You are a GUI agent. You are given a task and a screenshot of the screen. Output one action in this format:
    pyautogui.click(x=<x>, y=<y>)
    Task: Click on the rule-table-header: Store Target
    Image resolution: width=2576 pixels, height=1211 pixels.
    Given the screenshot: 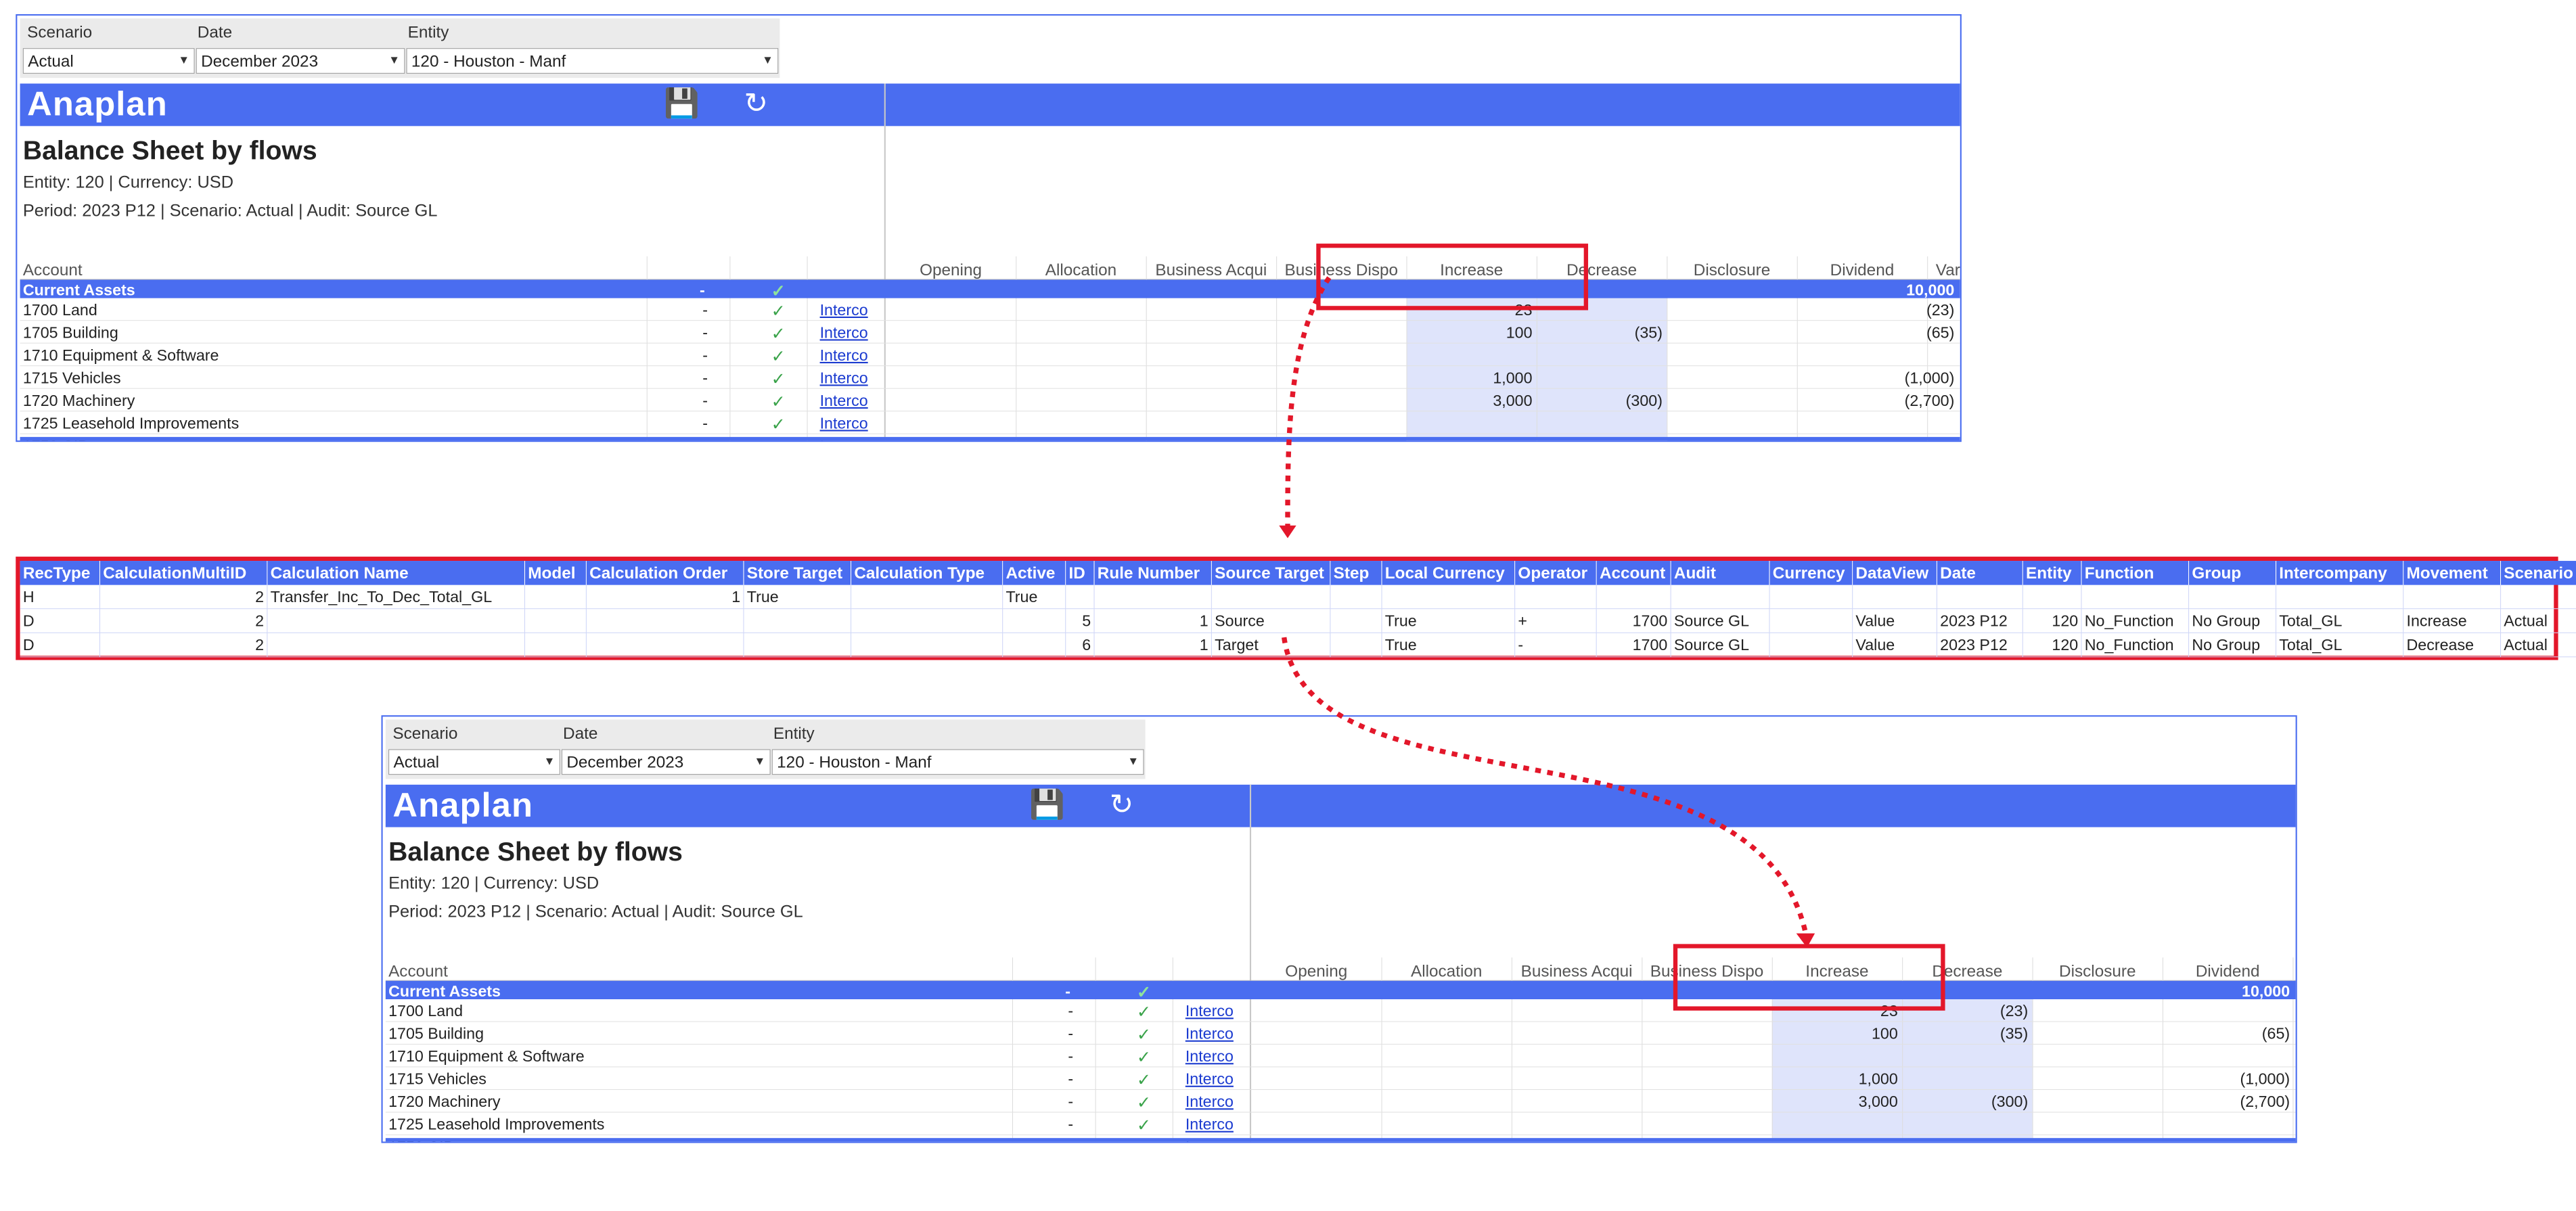 What is the action you would take?
    pyautogui.click(x=798, y=573)
    